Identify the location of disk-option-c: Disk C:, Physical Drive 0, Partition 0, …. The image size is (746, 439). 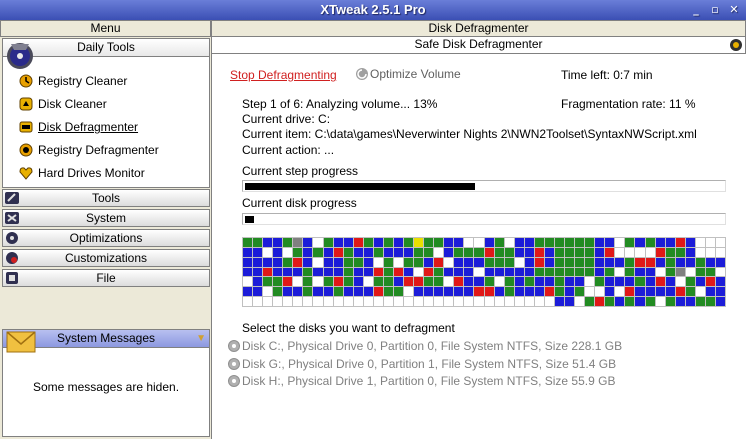
(425, 346).